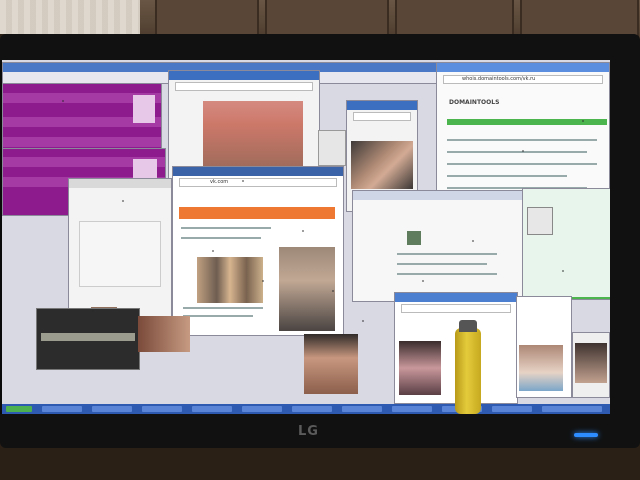 The height and width of the screenshot is (480, 640). What do you see at coordinates (591, 365) in the screenshot?
I see `thumbnail-window` at bounding box center [591, 365].